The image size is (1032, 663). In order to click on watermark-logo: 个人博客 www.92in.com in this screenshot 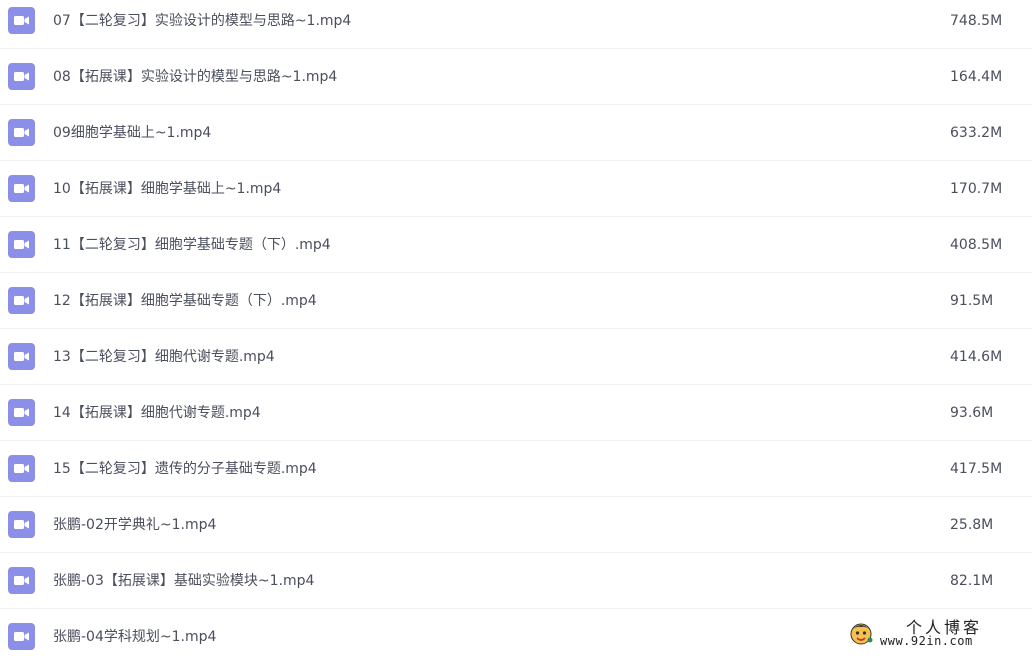, I will do `click(933, 633)`.